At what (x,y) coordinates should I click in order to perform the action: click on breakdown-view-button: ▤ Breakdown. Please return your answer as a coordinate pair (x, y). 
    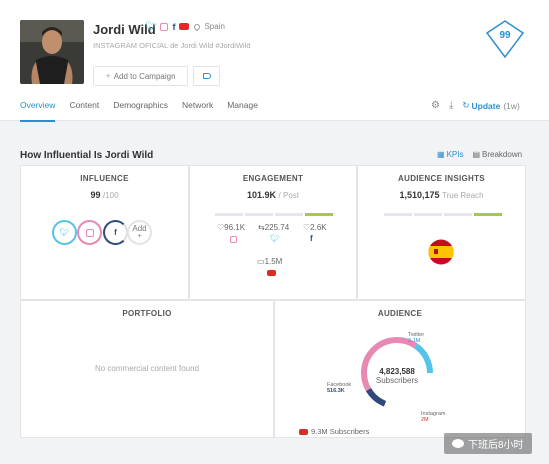
    Looking at the image, I should click on (497, 154).